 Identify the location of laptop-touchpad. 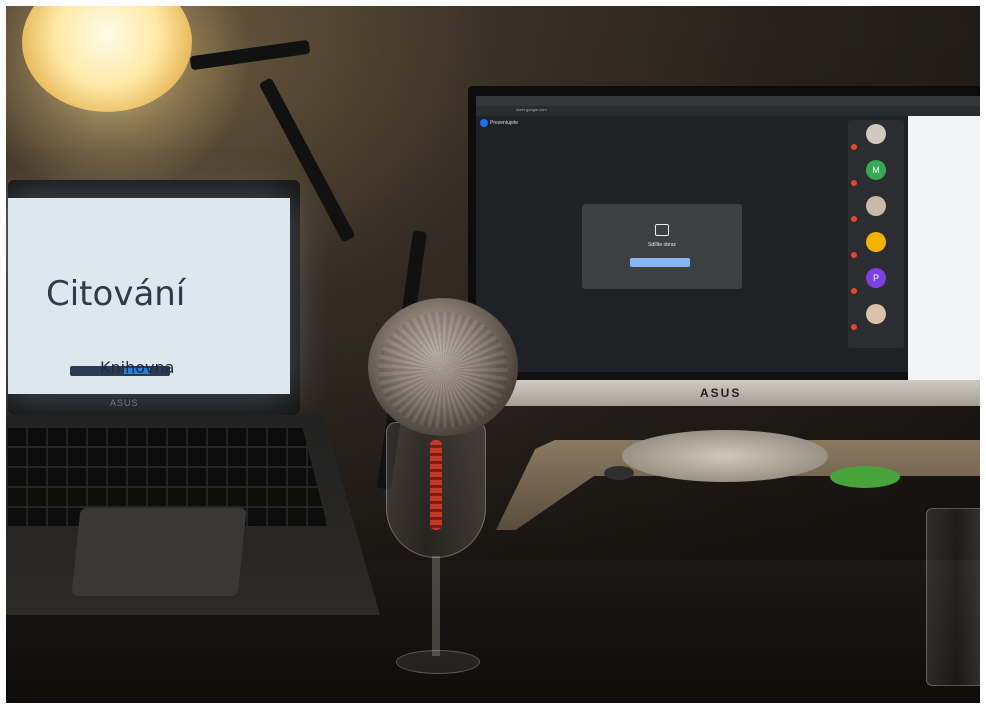
(159, 552).